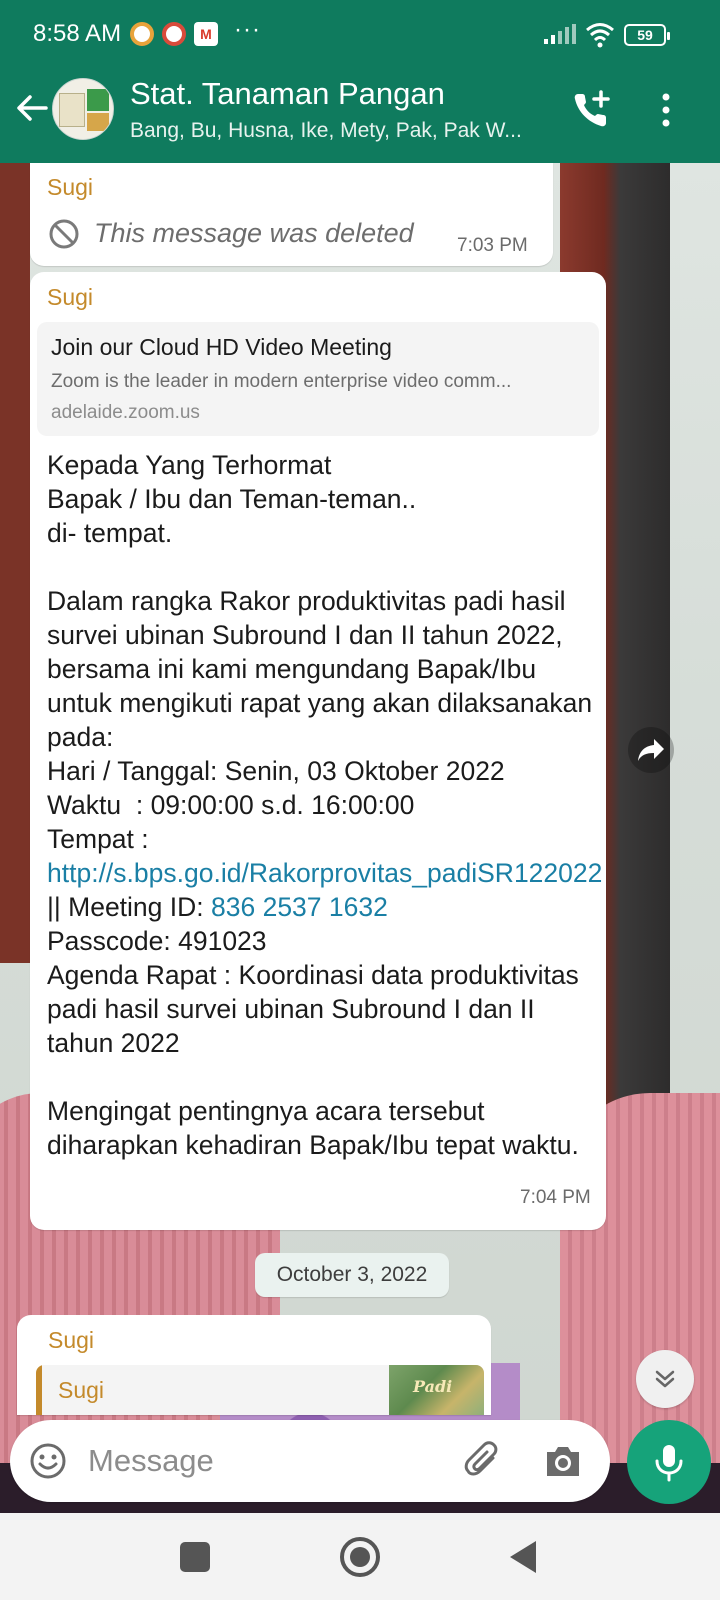  Describe the element at coordinates (206, 34) in the screenshot. I see `gmail-icon: M` at that location.